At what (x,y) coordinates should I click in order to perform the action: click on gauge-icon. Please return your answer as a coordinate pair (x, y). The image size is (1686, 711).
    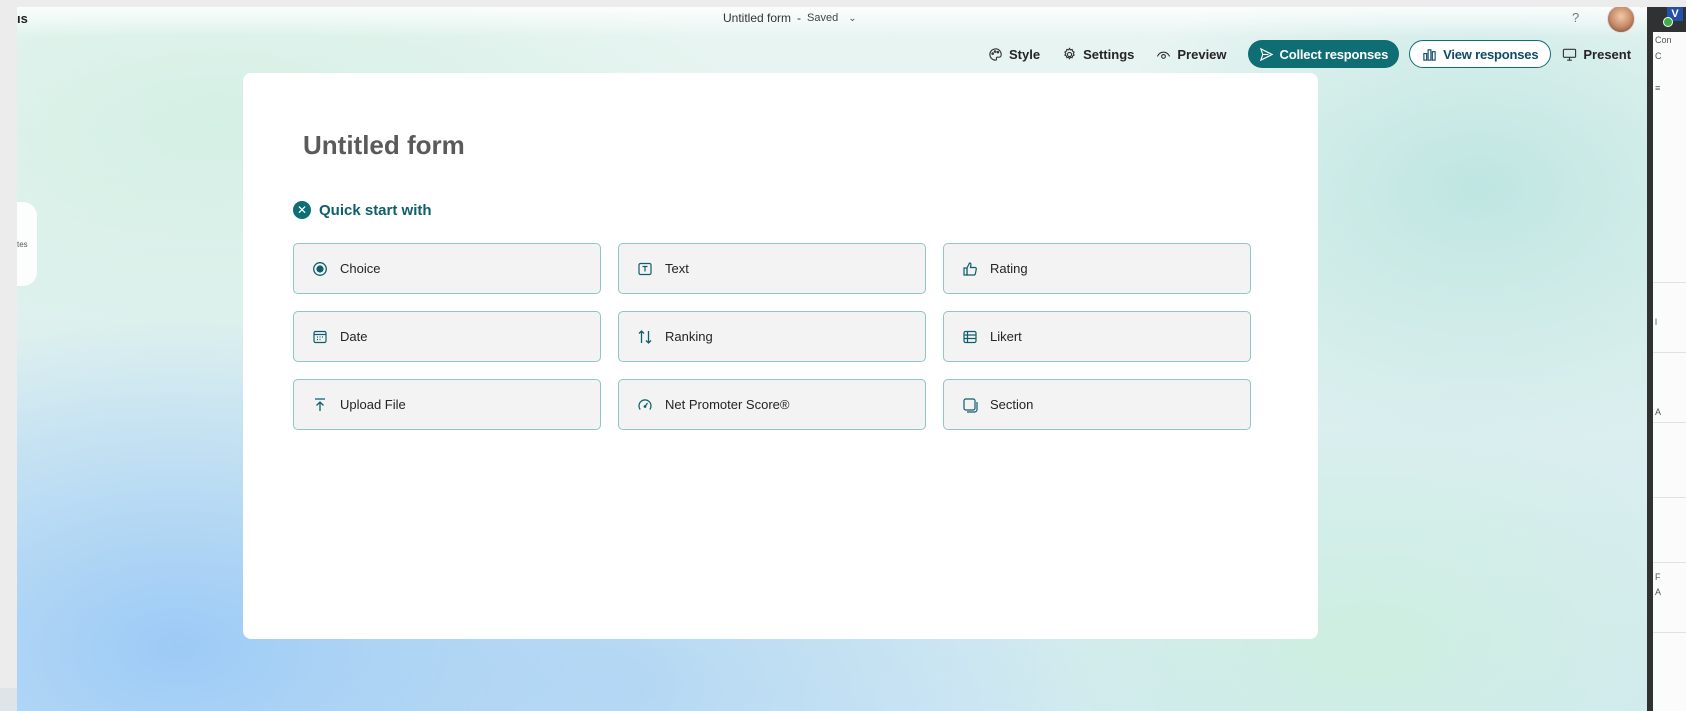
    Looking at the image, I should click on (645, 404).